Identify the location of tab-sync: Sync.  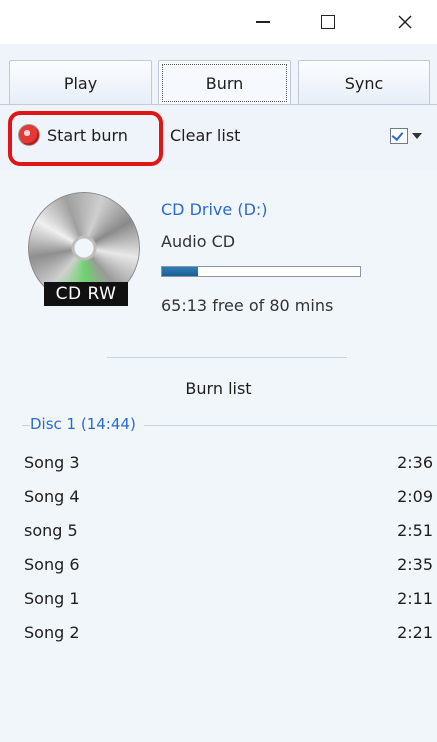
(364, 82).